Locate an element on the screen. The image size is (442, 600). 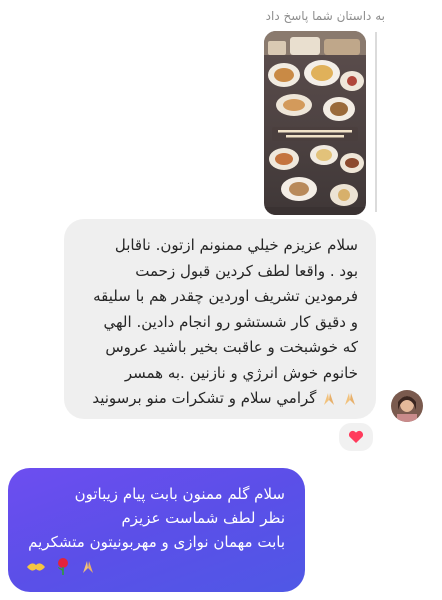
heart-icon is located at coordinates (356, 436).